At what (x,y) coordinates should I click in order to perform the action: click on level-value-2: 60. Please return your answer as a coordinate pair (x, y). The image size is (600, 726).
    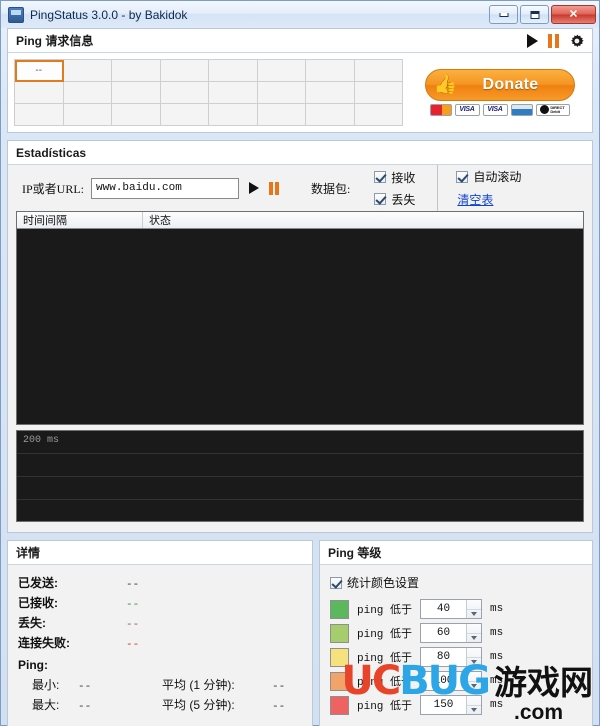
    Looking at the image, I should click on (443, 633).